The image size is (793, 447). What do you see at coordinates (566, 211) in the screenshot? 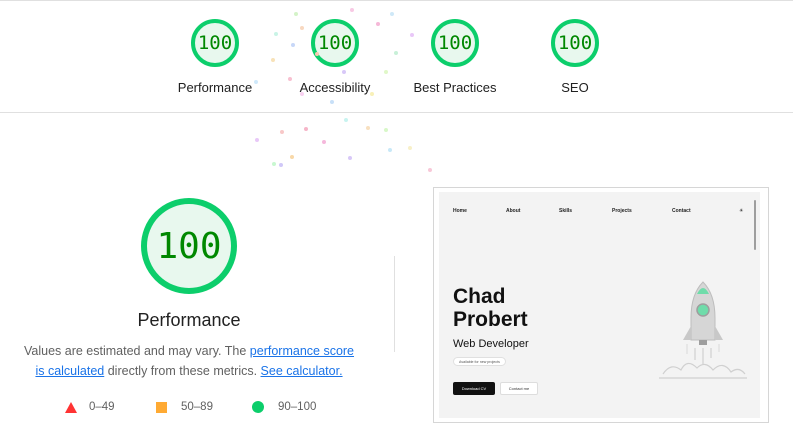
I see `thumb-nav-skills: Skills` at bounding box center [566, 211].